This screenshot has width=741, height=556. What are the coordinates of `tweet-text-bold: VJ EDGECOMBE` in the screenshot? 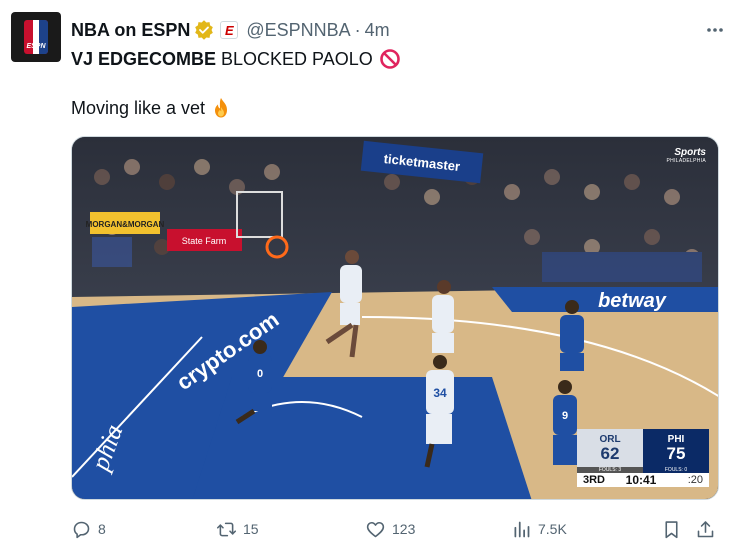 It's located at (144, 58).